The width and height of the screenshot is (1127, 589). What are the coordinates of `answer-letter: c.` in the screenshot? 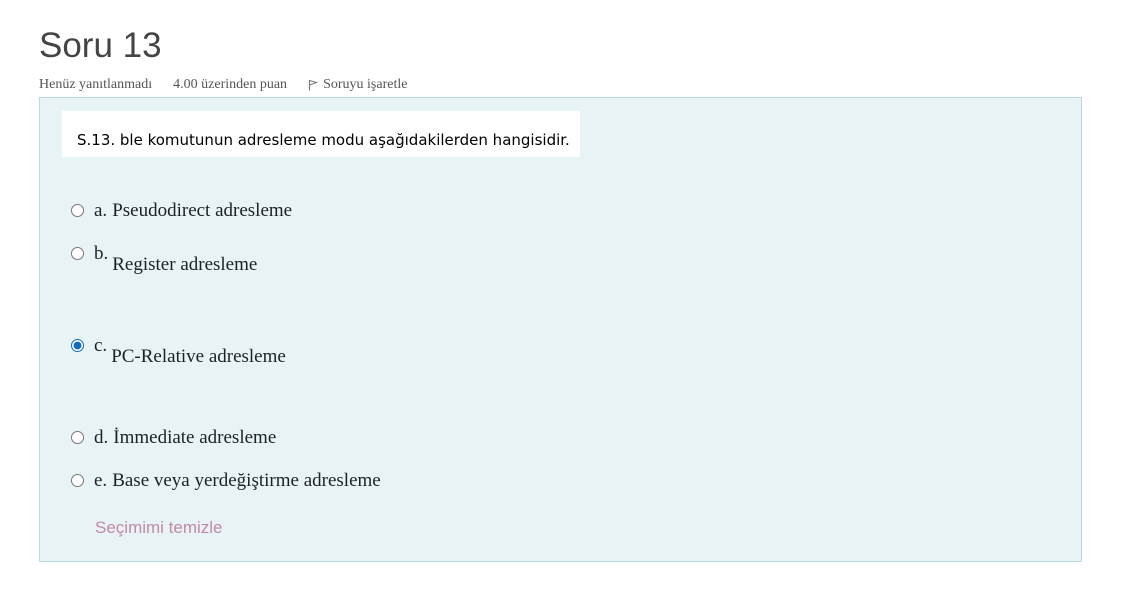 It's located at (101, 345).